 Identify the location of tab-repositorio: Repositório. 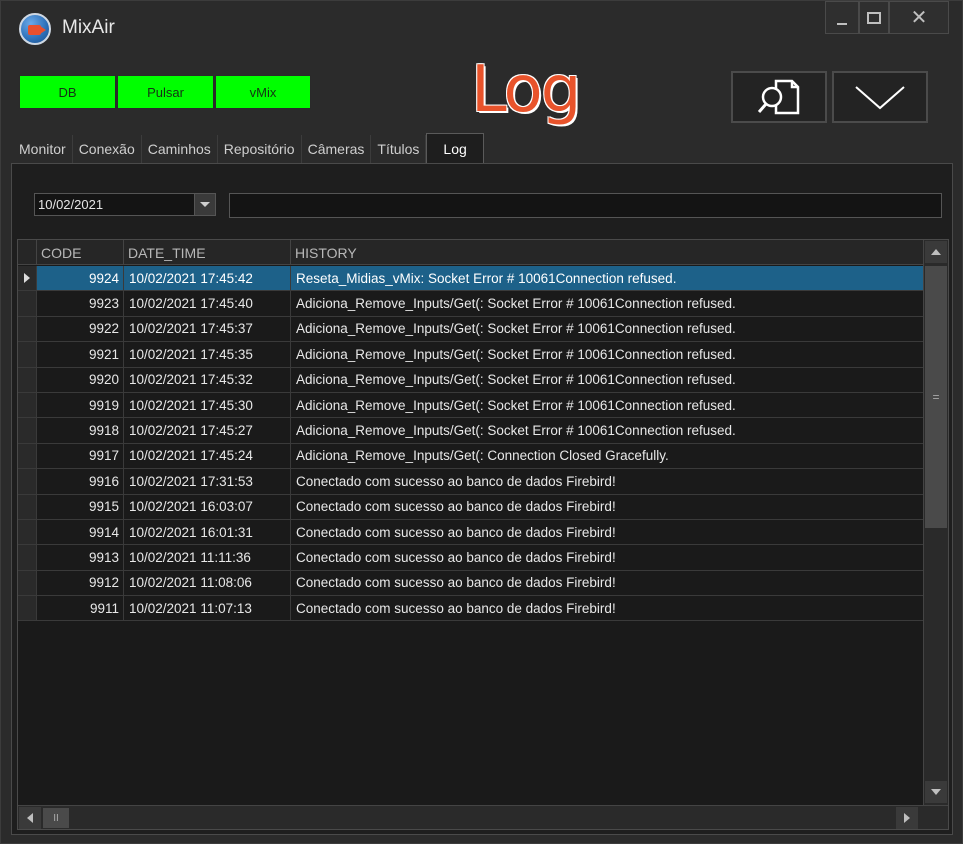
(259, 149).